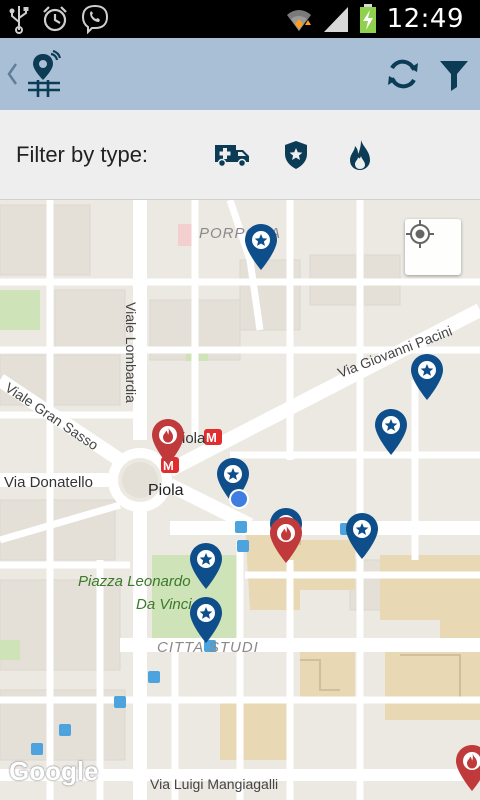  I want to click on status-bar: 12:49, so click(240, 19).